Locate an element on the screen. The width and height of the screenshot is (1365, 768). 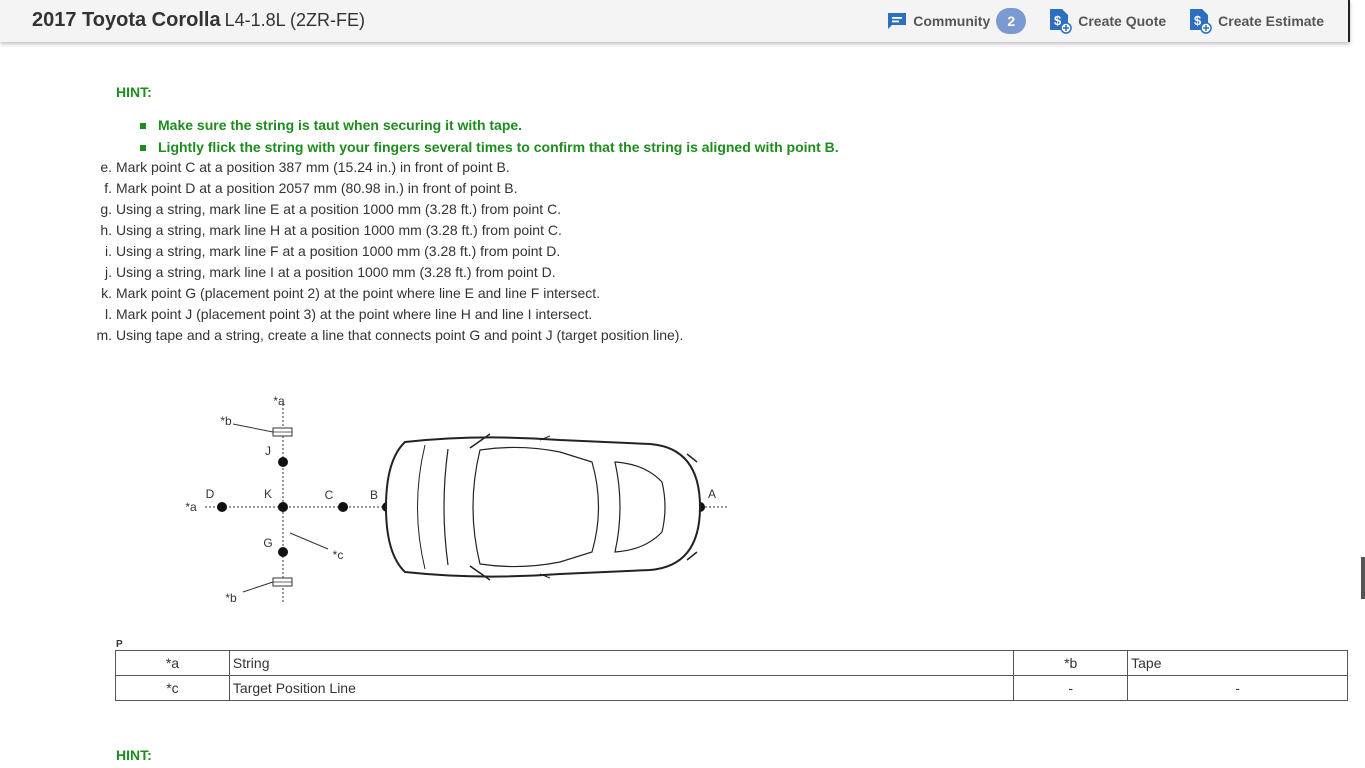
leader-c is located at coordinates (309, 541).